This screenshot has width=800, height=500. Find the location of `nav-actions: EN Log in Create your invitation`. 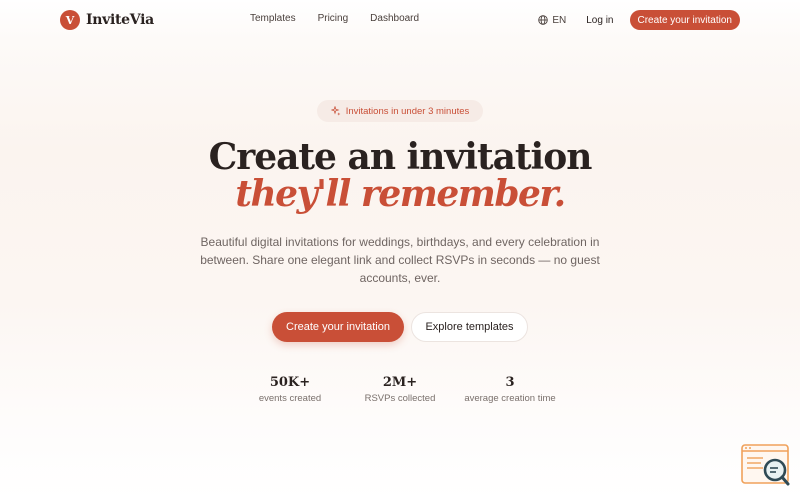

nav-actions: EN Log in Create your invitation is located at coordinates (639, 20).